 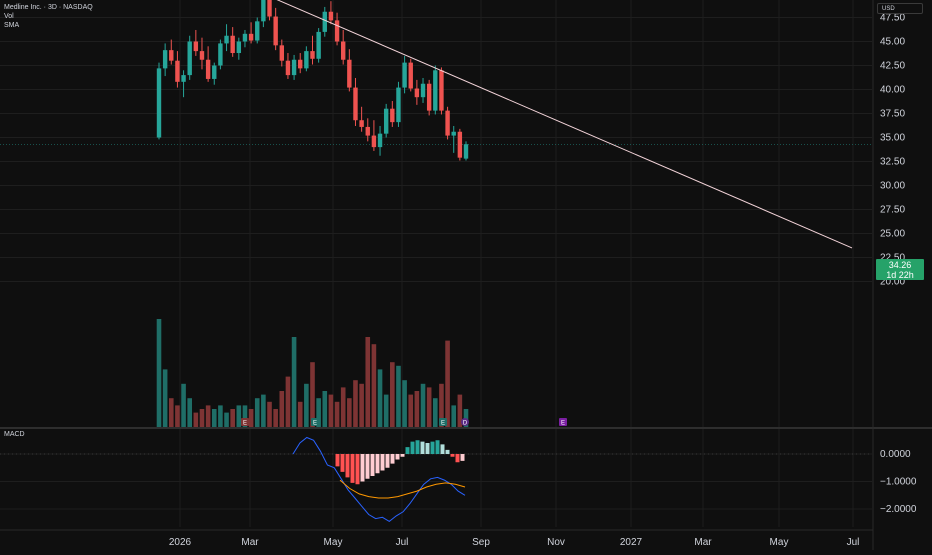 What do you see at coordinates (892, 114) in the screenshot?
I see `price-axis-label: 37.50` at bounding box center [892, 114].